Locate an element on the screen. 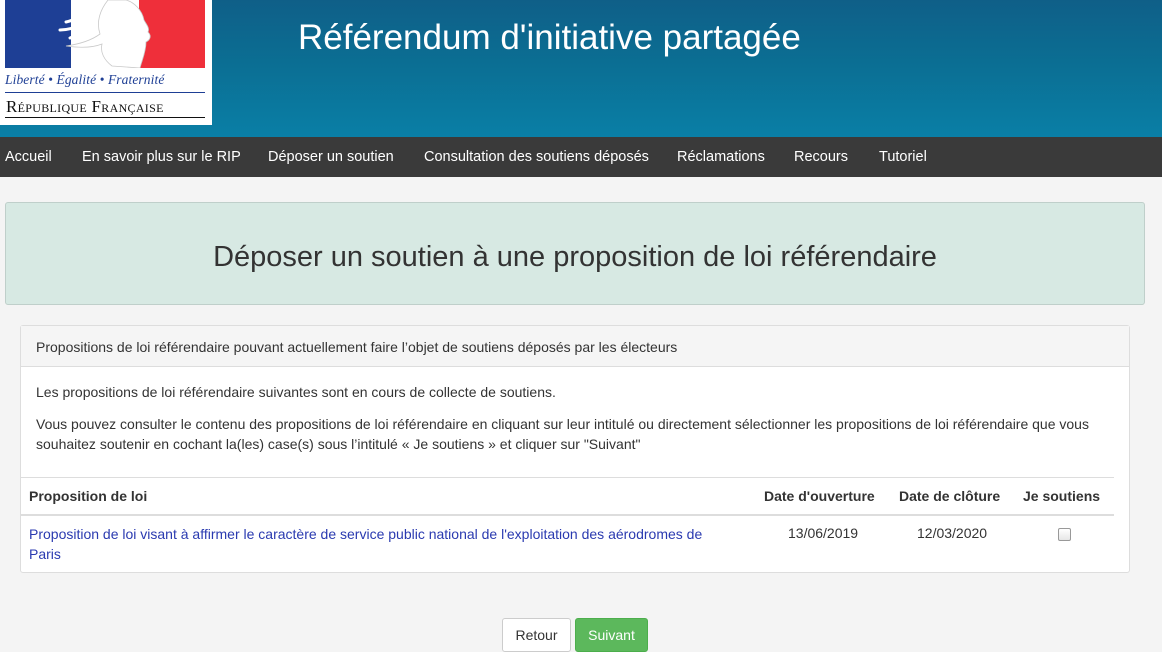 Image resolution: width=1162 pixels, height=652 pixels. table-header-border is located at coordinates (567, 515).